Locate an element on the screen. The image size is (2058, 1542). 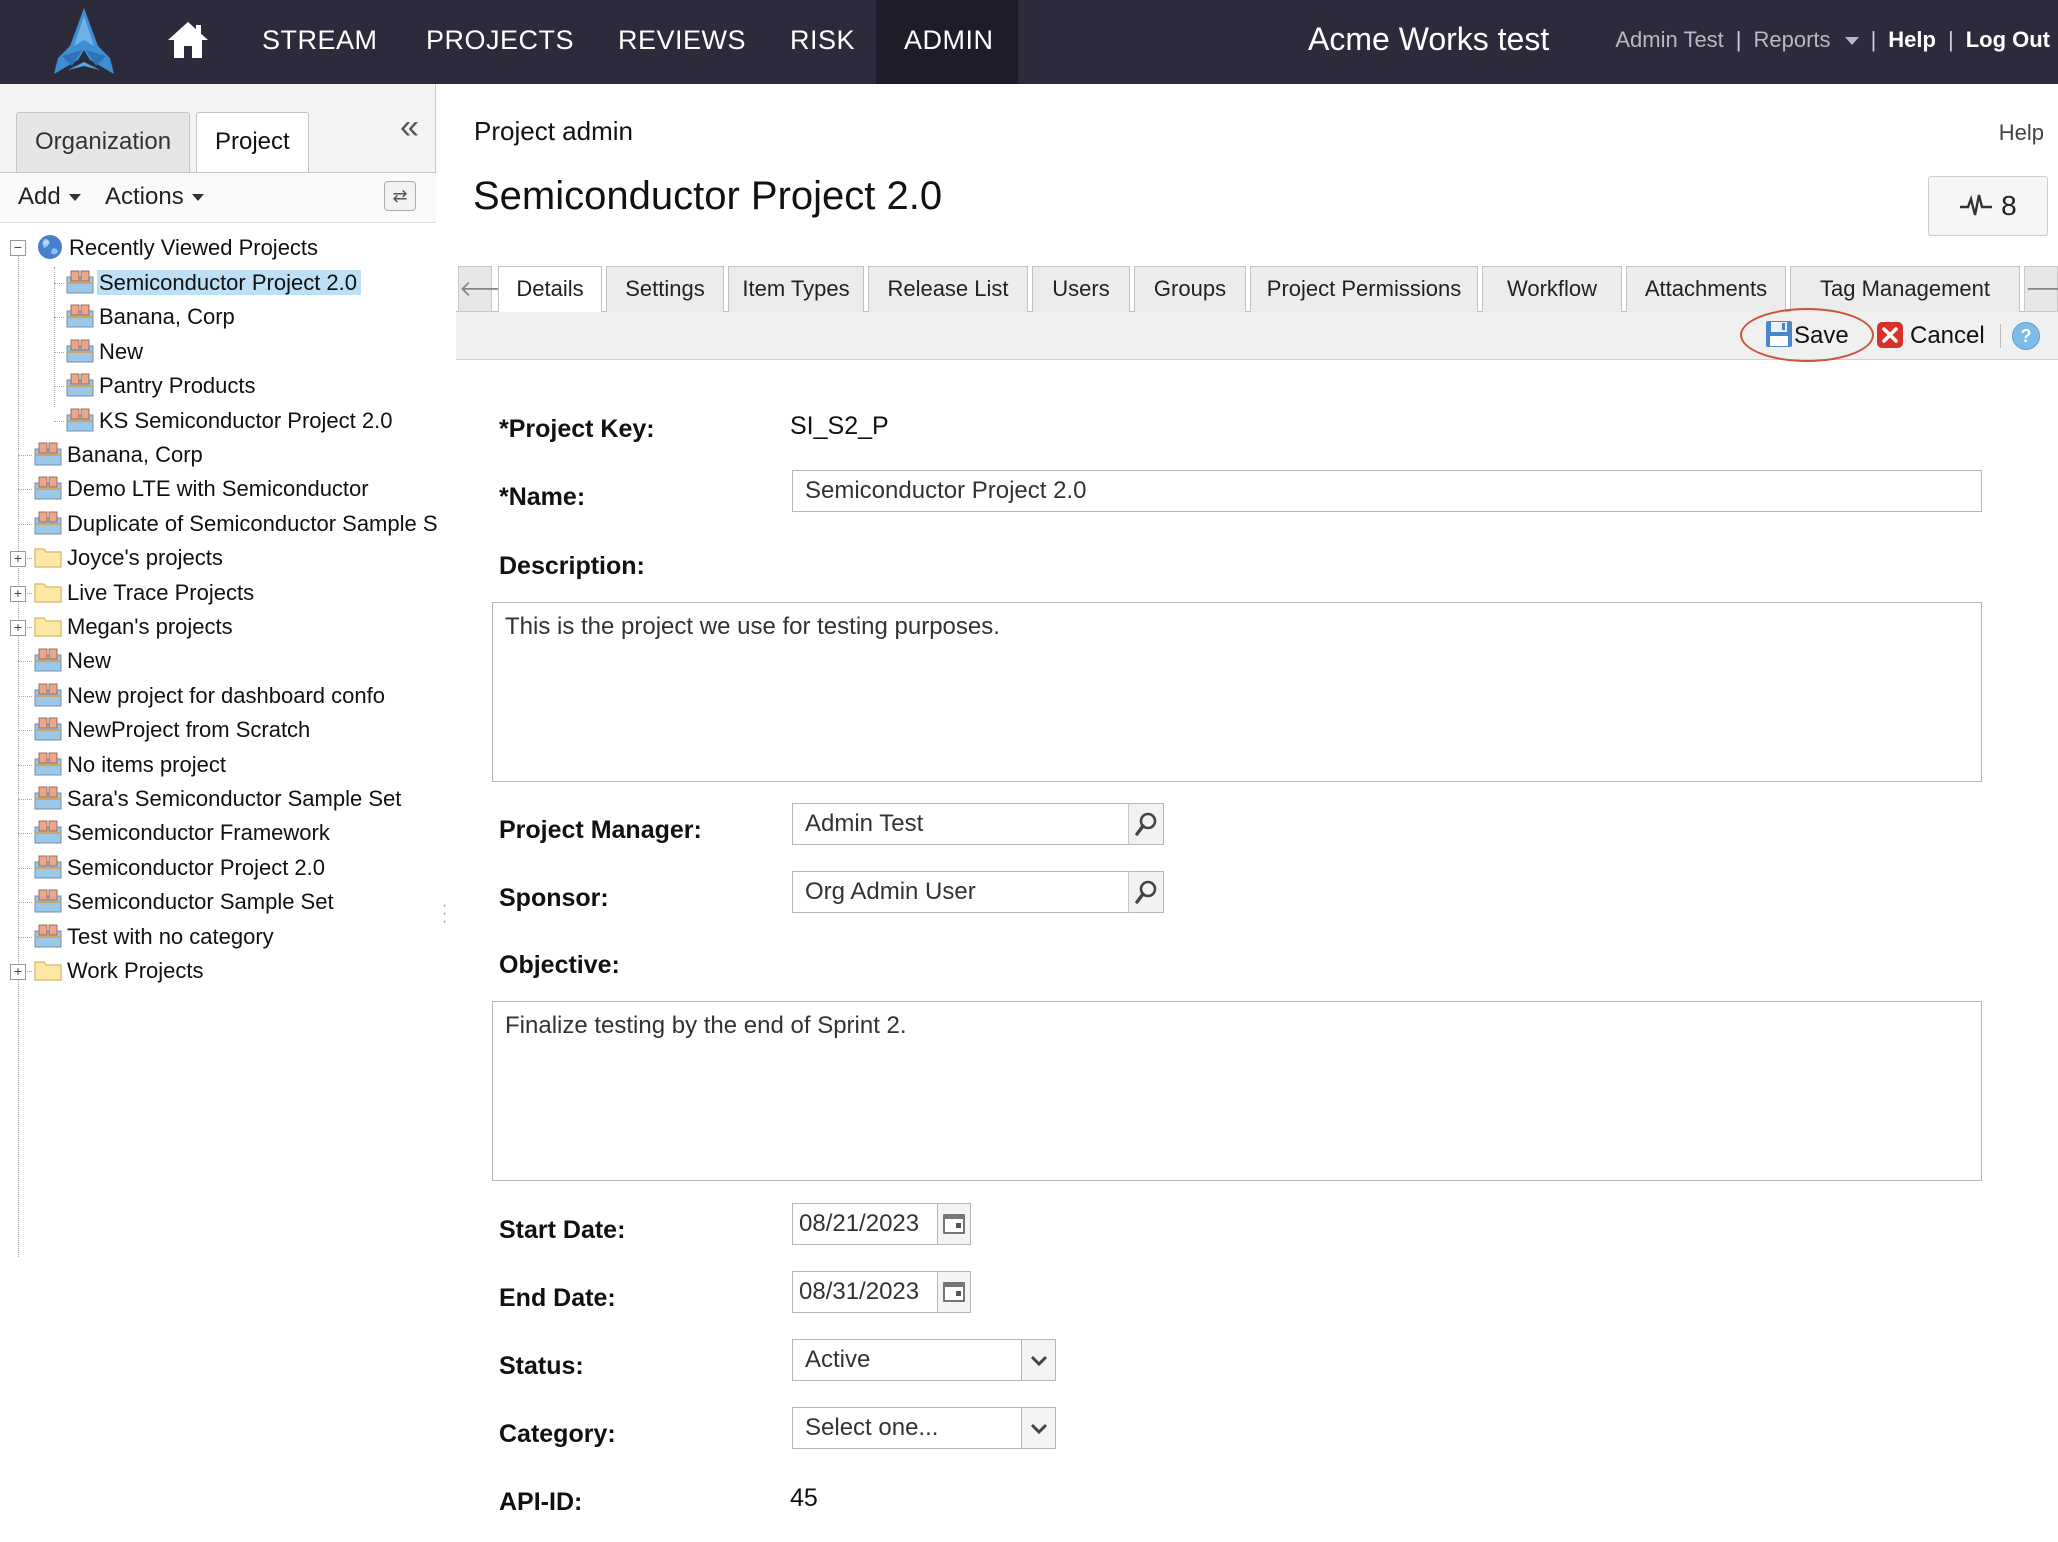
nav-risk: RISK is located at coordinates (822, 42).